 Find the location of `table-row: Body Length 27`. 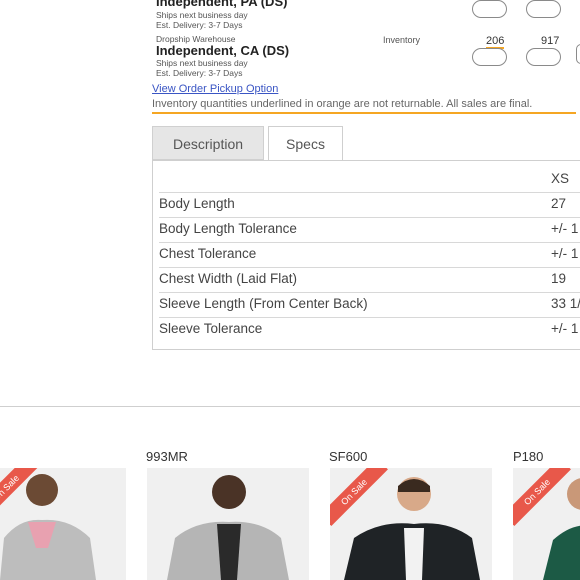

table-row: Body Length 27 is located at coordinates (369, 205).